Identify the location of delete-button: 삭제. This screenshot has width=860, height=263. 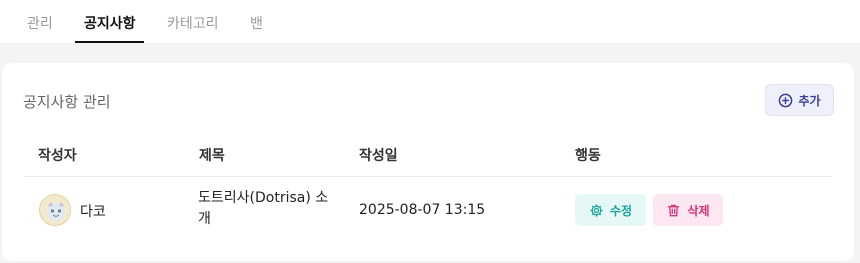
(688, 210).